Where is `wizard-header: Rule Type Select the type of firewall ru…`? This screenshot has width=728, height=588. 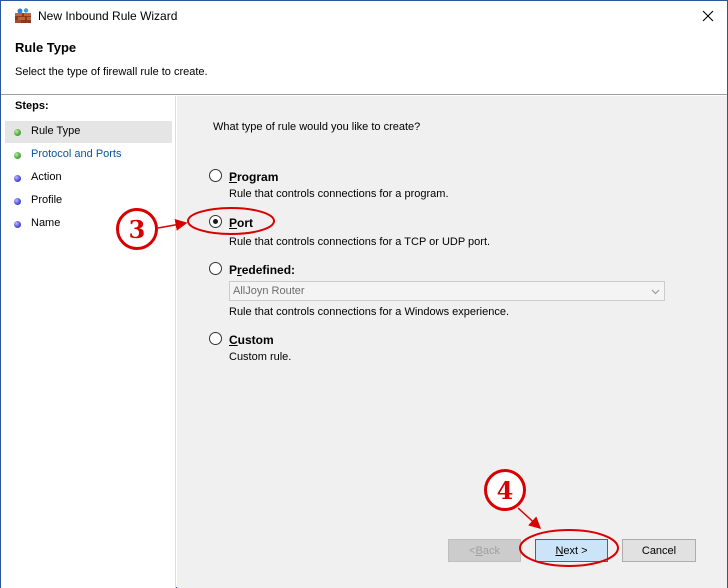
wizard-header: Rule Type Select the type of firewall ru… is located at coordinates (364, 63).